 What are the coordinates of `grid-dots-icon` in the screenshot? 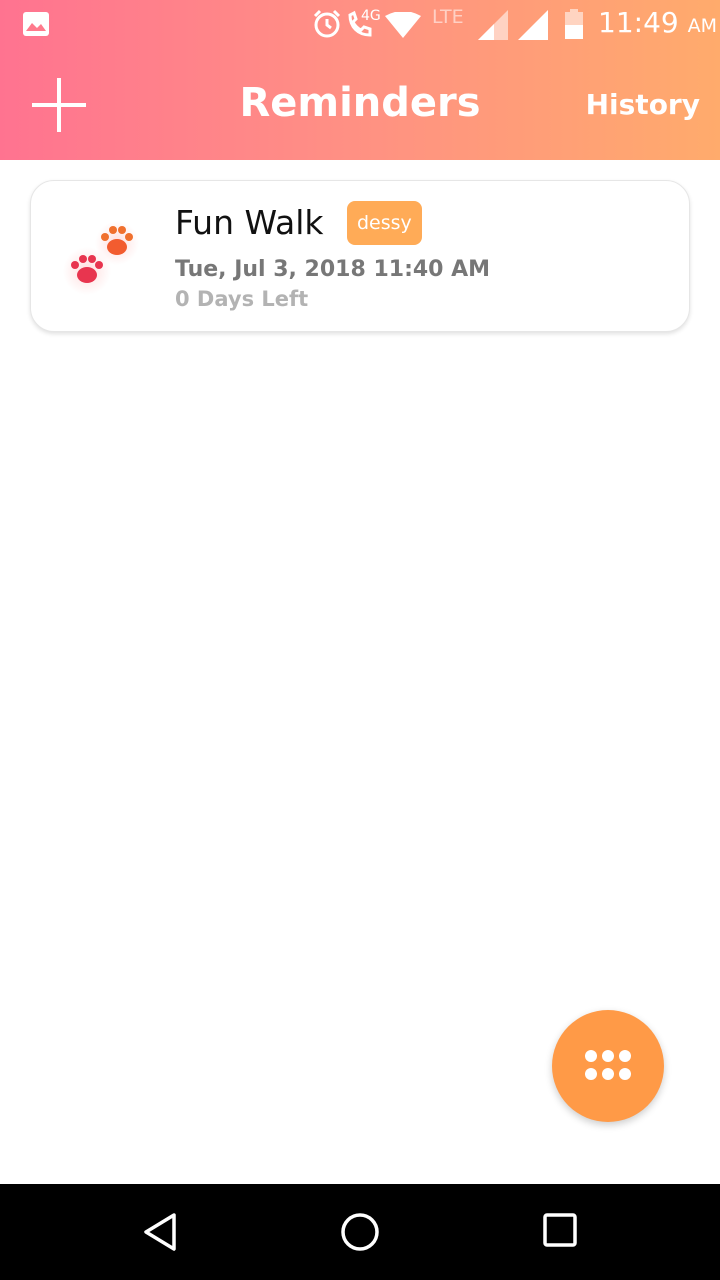 It's located at (608, 1065).